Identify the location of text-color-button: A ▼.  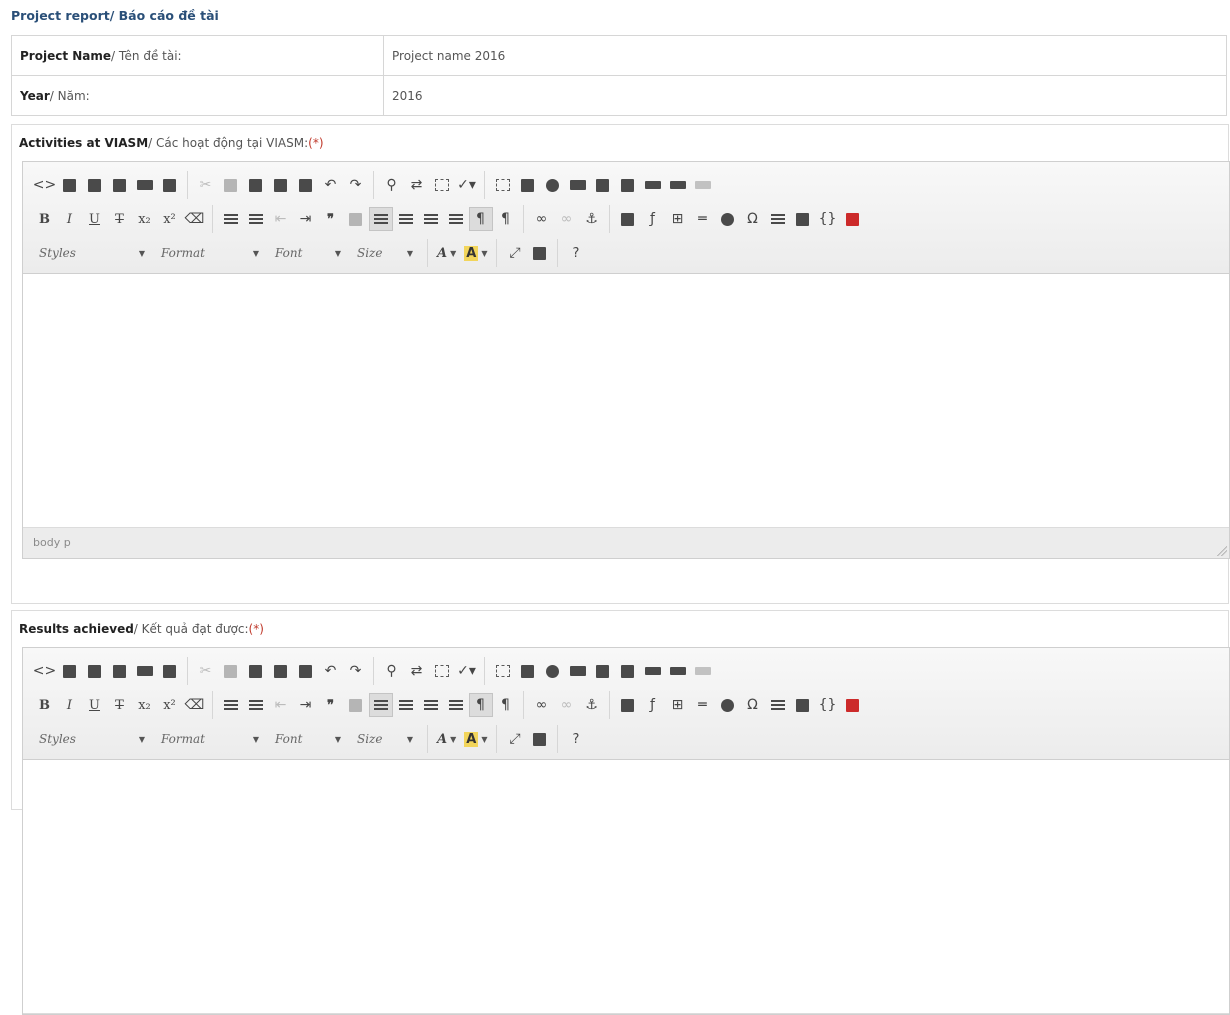
(446, 253).